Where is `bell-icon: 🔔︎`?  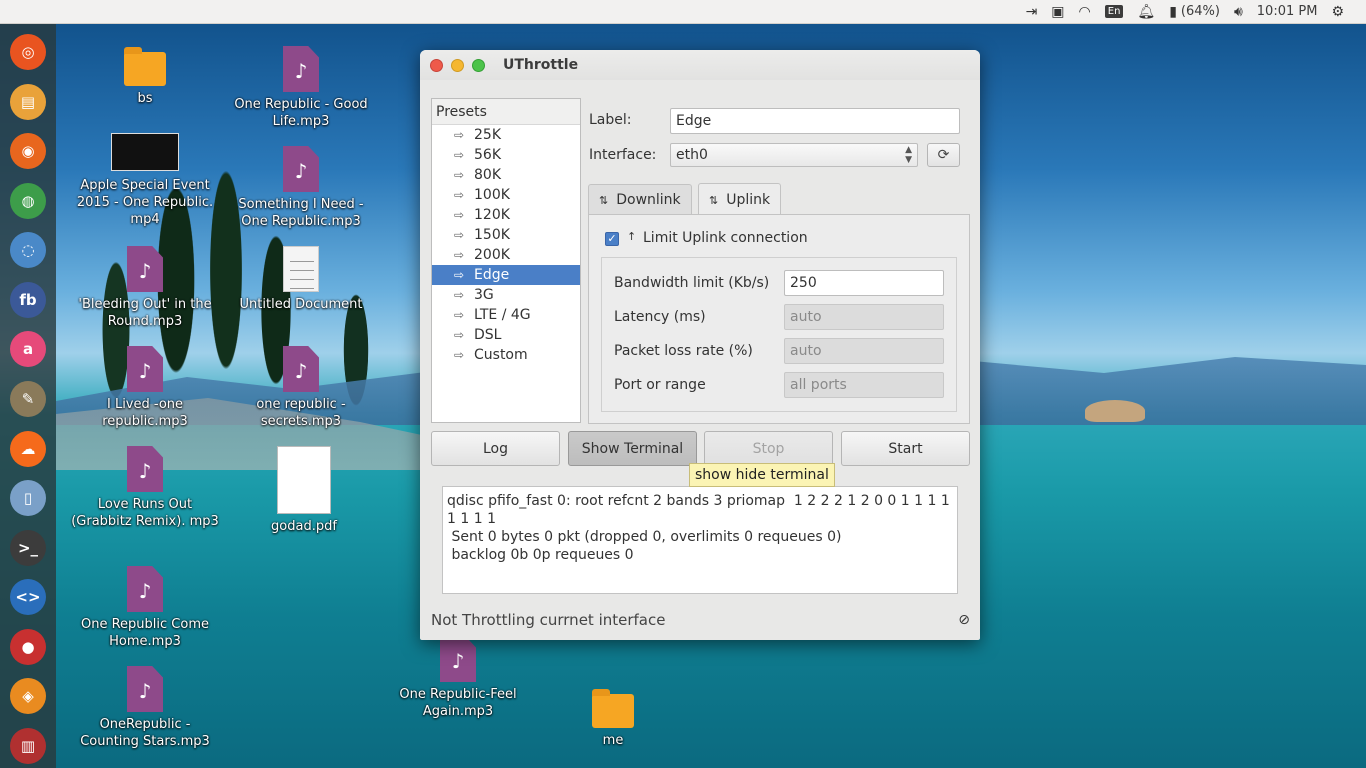 bell-icon: 🔔︎ is located at coordinates (1146, 11).